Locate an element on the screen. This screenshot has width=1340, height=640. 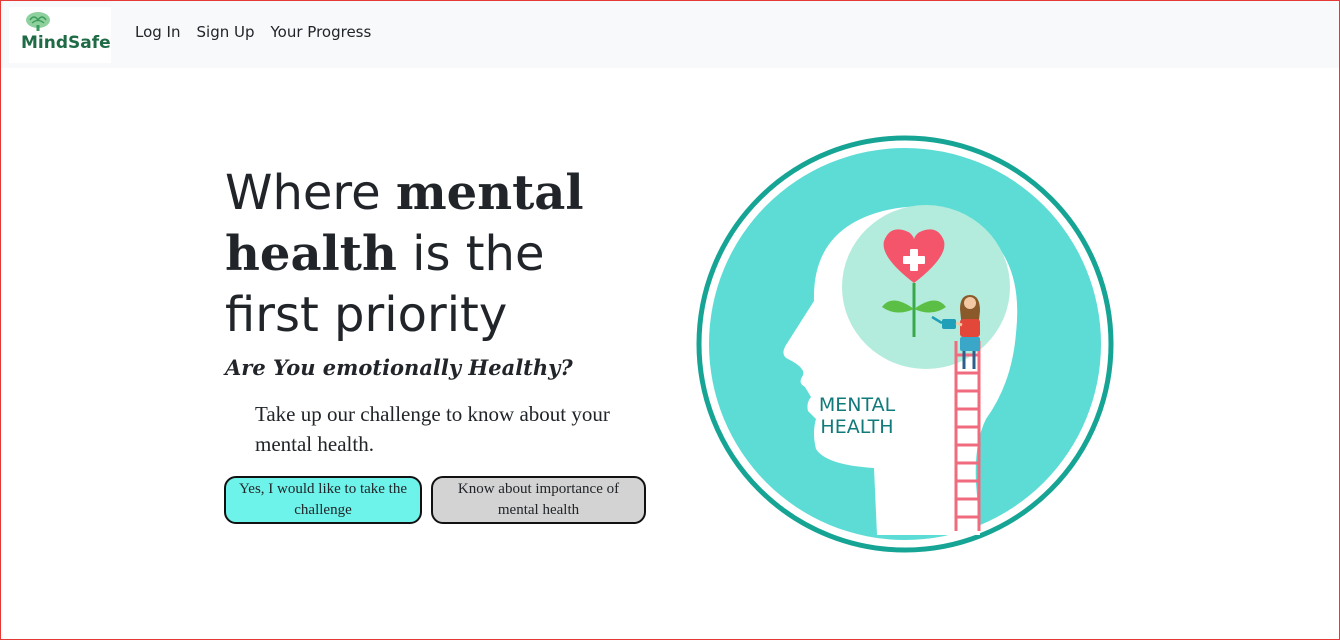
navbar: MindSafe Log In Sign Up Your Progress is located at coordinates (670, 34).